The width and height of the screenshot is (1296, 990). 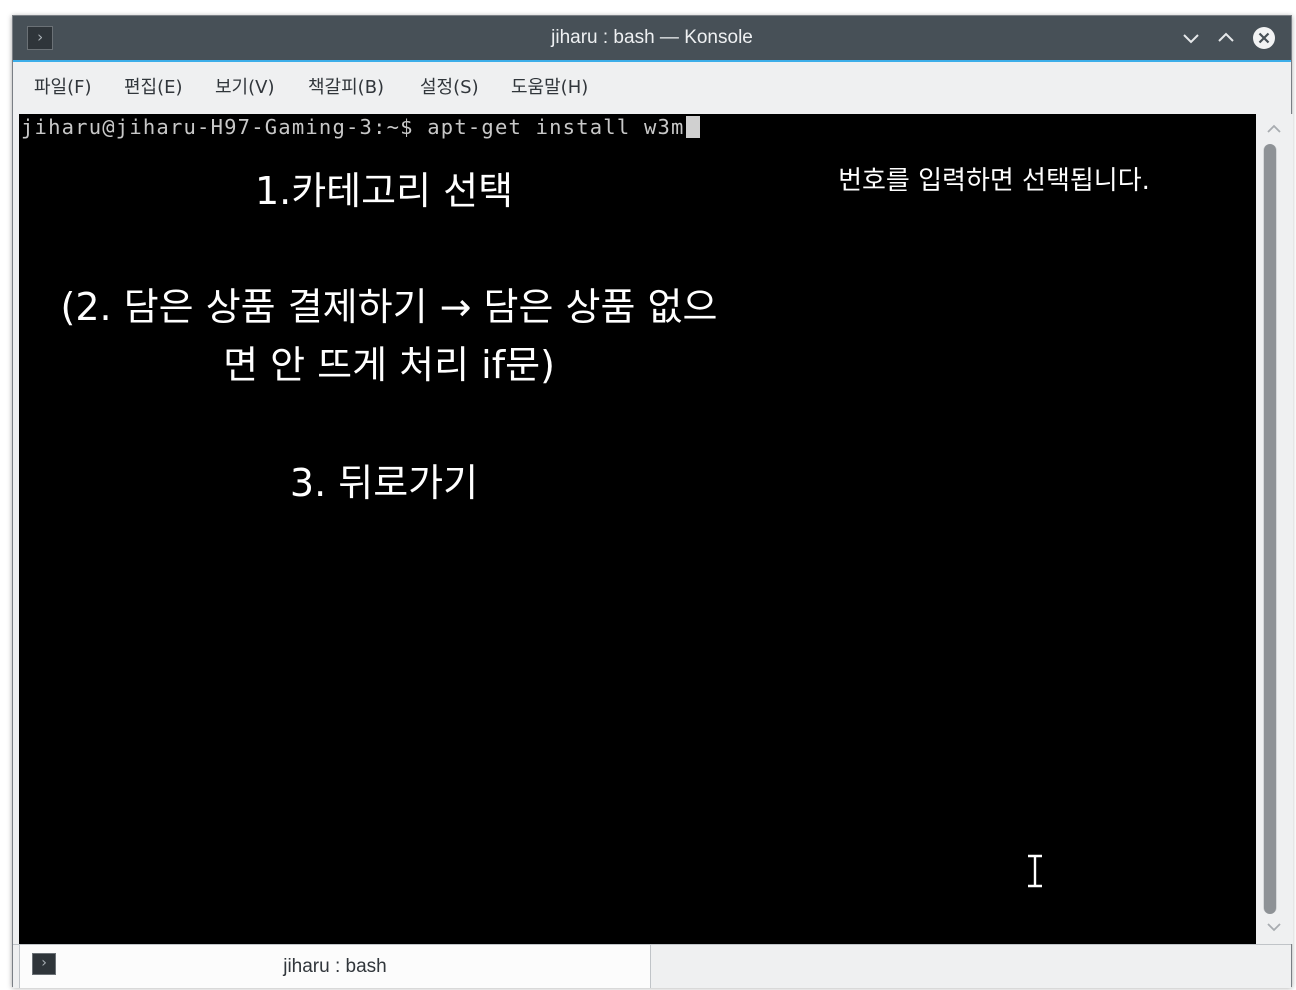 What do you see at coordinates (994, 181) in the screenshot?
I see `overlay-input-hint: 번호를 입력하면 선택됩니다.` at bounding box center [994, 181].